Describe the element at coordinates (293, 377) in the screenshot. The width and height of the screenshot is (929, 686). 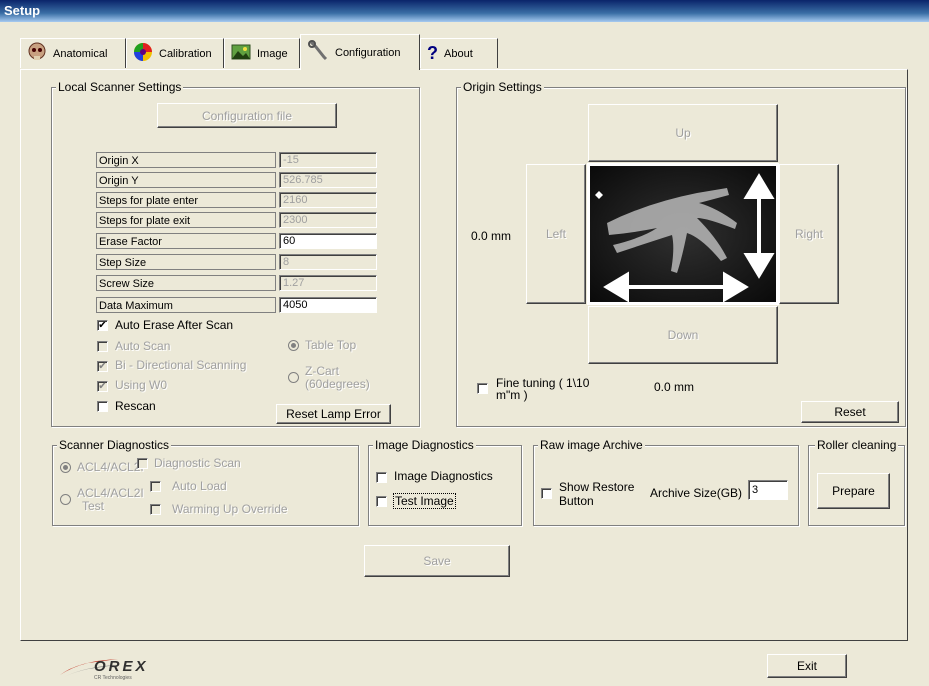
I see `zcart-radio` at that location.